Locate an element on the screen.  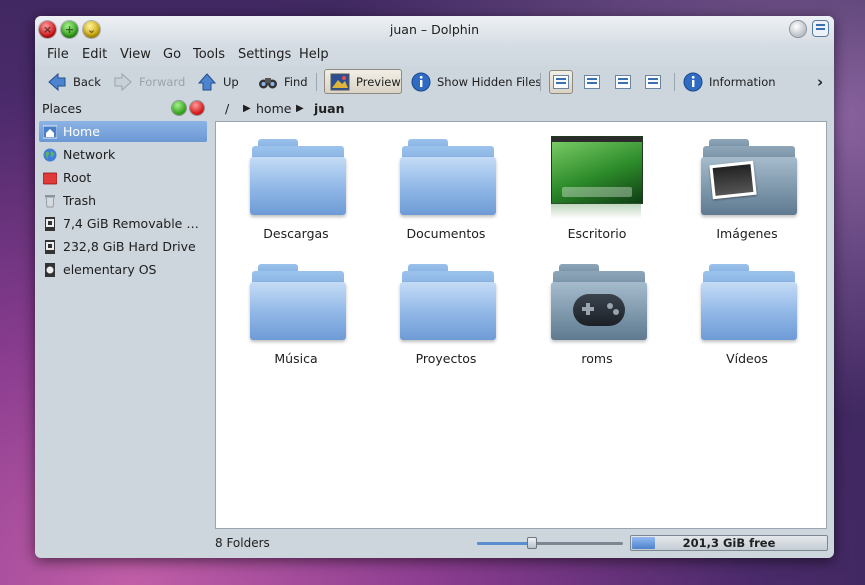
split-view-icon is located at coordinates (653, 82).